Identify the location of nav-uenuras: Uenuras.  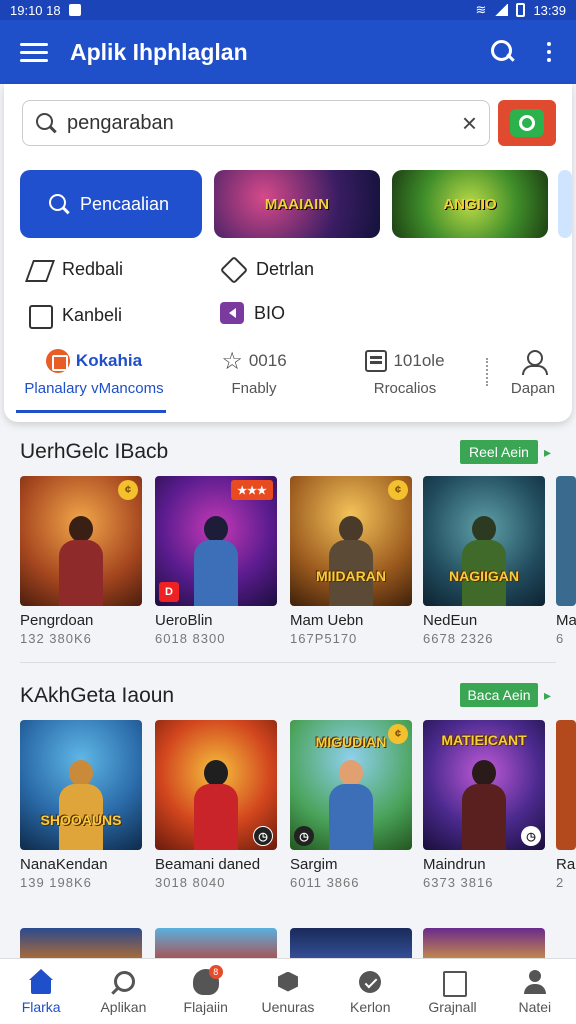
(288, 991).